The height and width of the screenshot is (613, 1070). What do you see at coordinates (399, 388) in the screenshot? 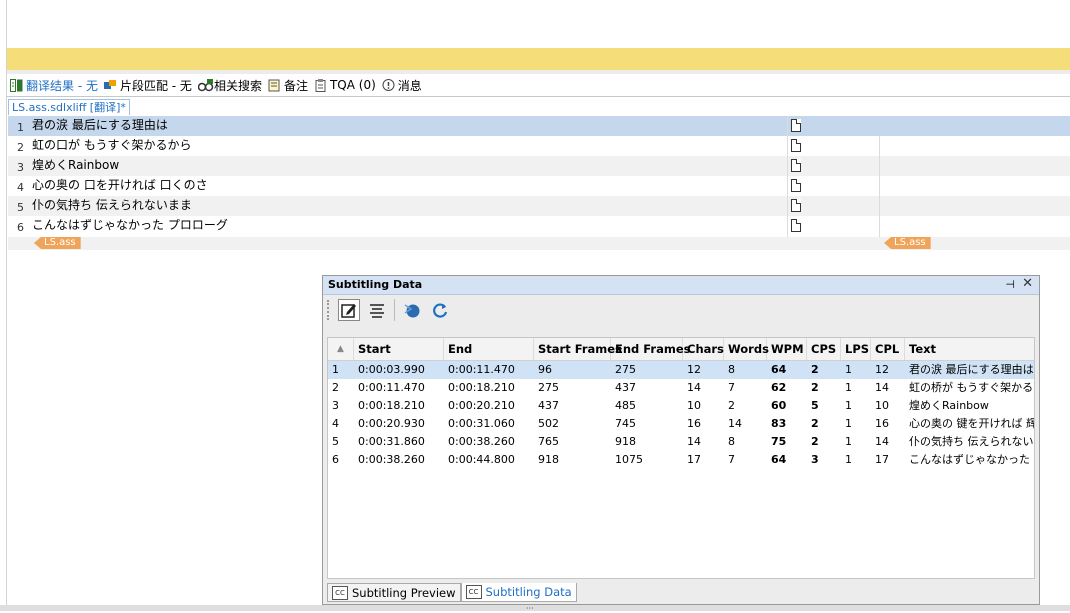
I see `start-cell: 0:00:11.470` at bounding box center [399, 388].